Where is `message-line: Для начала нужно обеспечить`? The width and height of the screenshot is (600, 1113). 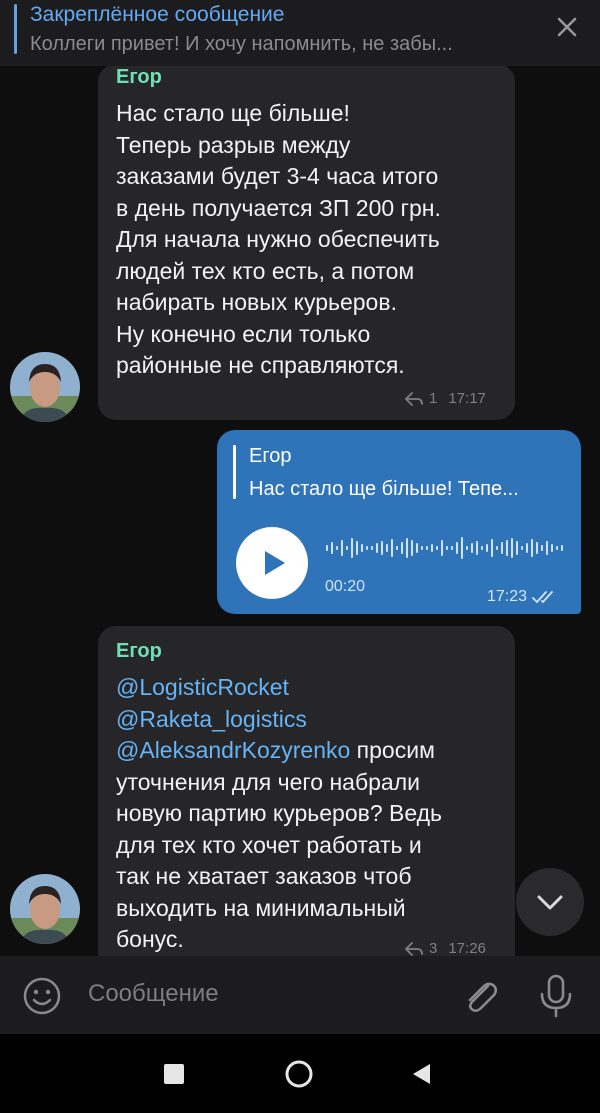
message-line: Для начала нужно обеспечить is located at coordinates (278, 239).